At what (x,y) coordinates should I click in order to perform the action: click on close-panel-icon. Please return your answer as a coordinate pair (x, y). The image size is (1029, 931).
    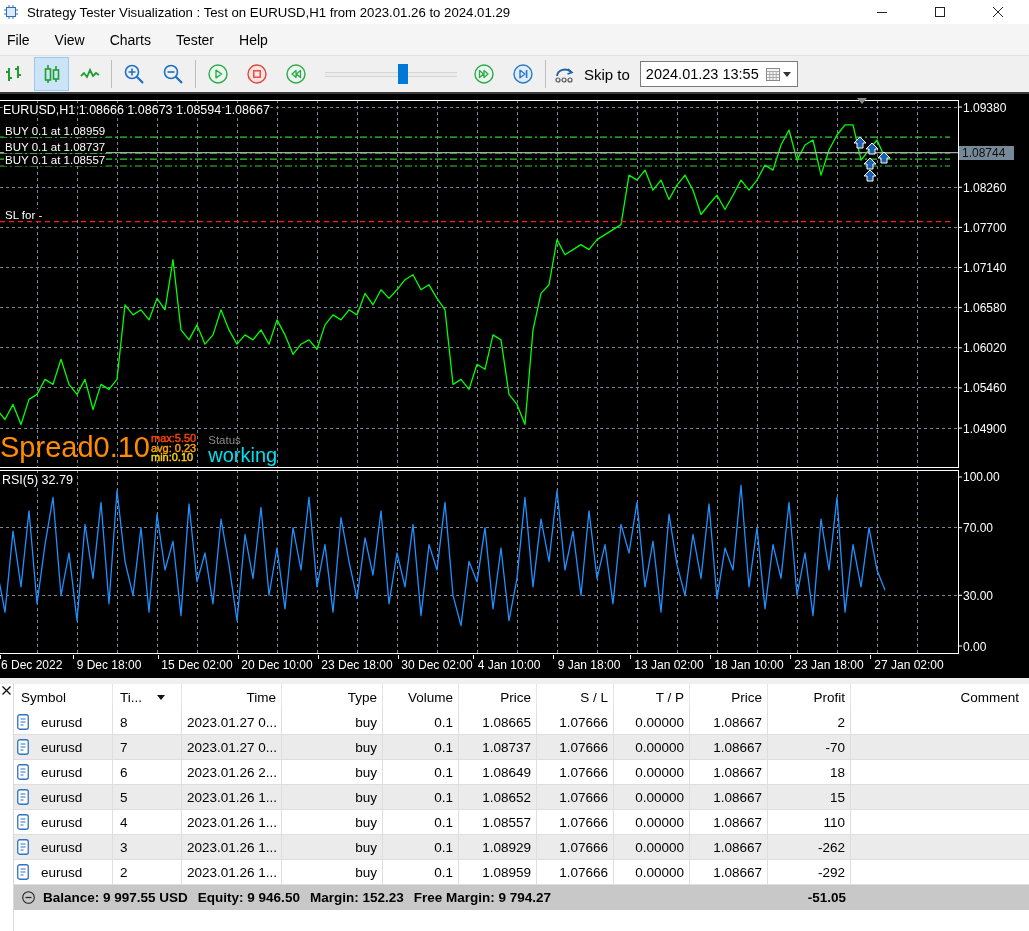
    Looking at the image, I should click on (6, 690).